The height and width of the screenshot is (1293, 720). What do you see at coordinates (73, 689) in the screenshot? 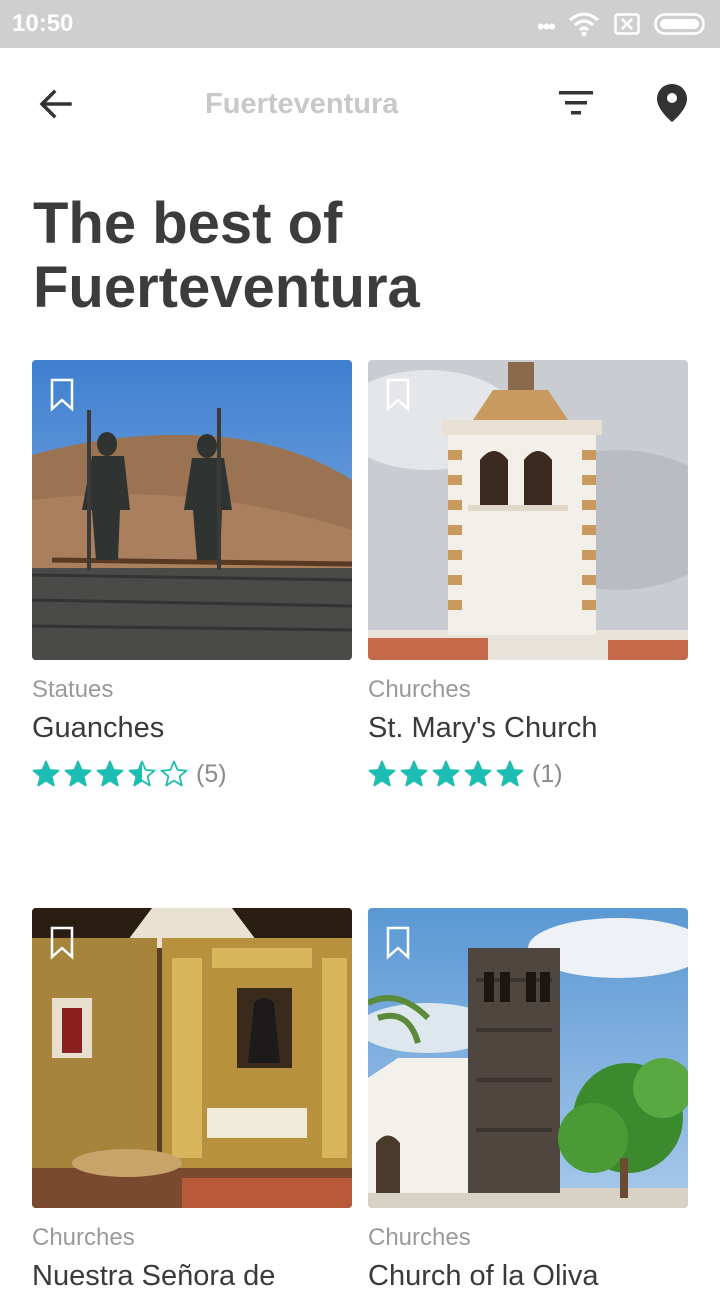
I see `place-category: Statues` at bounding box center [73, 689].